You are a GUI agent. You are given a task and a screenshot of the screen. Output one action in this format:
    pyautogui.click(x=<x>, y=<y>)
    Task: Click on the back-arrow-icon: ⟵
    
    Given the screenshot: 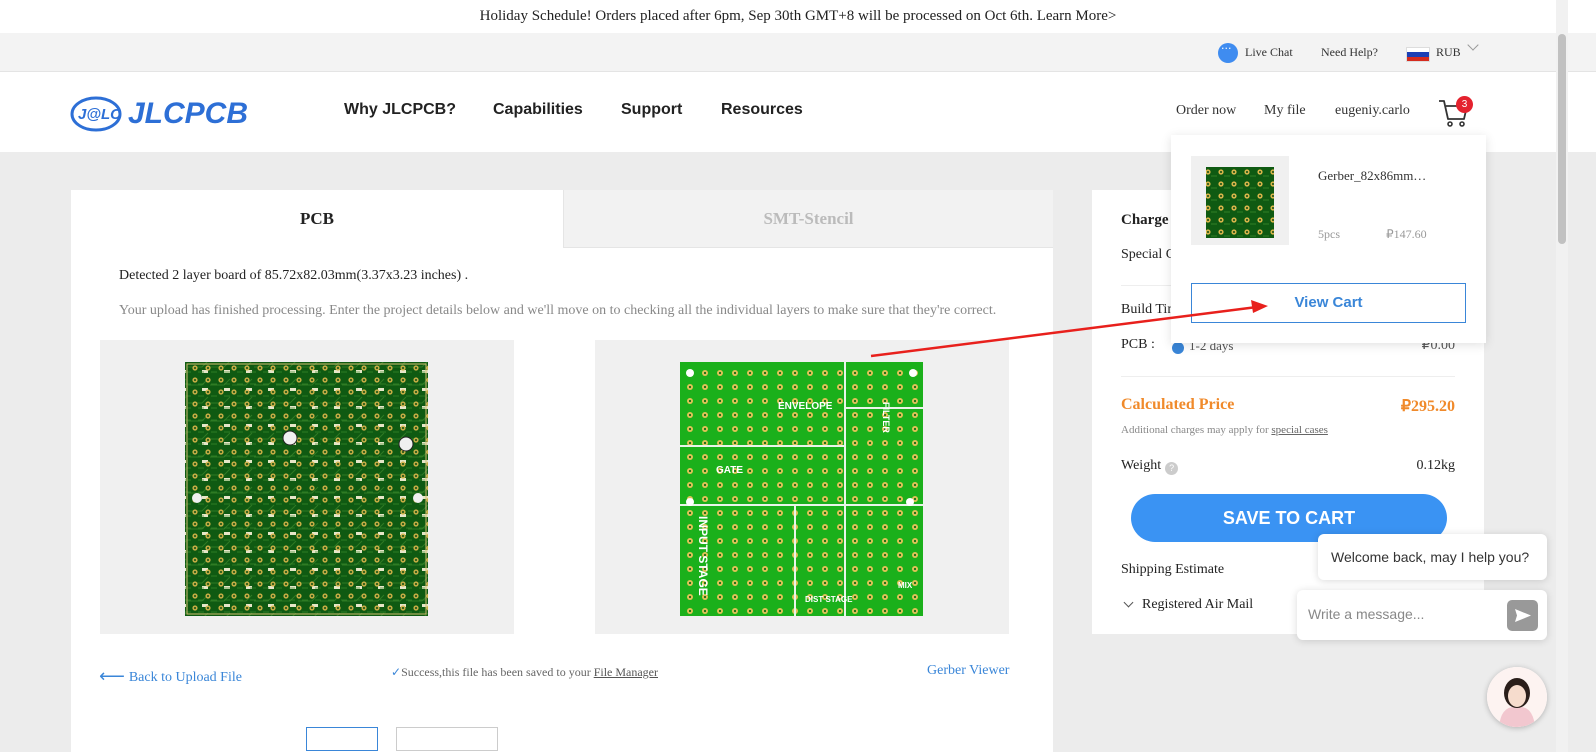 What is the action you would take?
    pyautogui.click(x=112, y=676)
    